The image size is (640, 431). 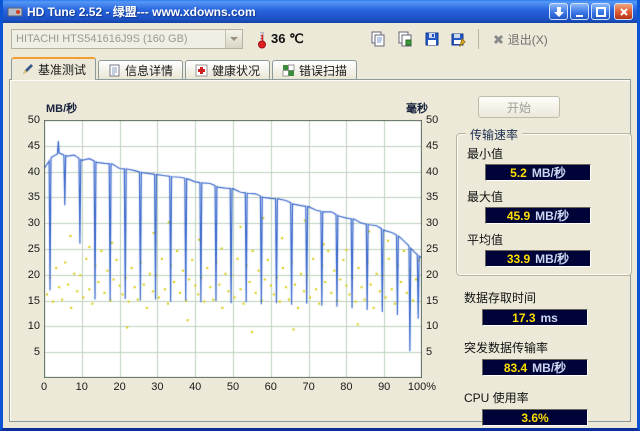 What do you see at coordinates (498, 39) in the screenshot?
I see `exit-x-icon` at bounding box center [498, 39].